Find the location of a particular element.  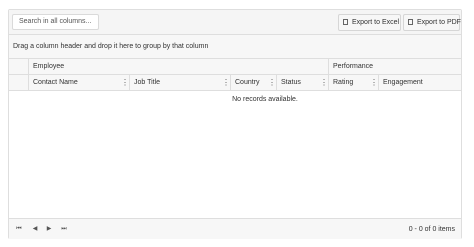

column-header-contact-name: Contact Name ⋮ is located at coordinates (78, 82).